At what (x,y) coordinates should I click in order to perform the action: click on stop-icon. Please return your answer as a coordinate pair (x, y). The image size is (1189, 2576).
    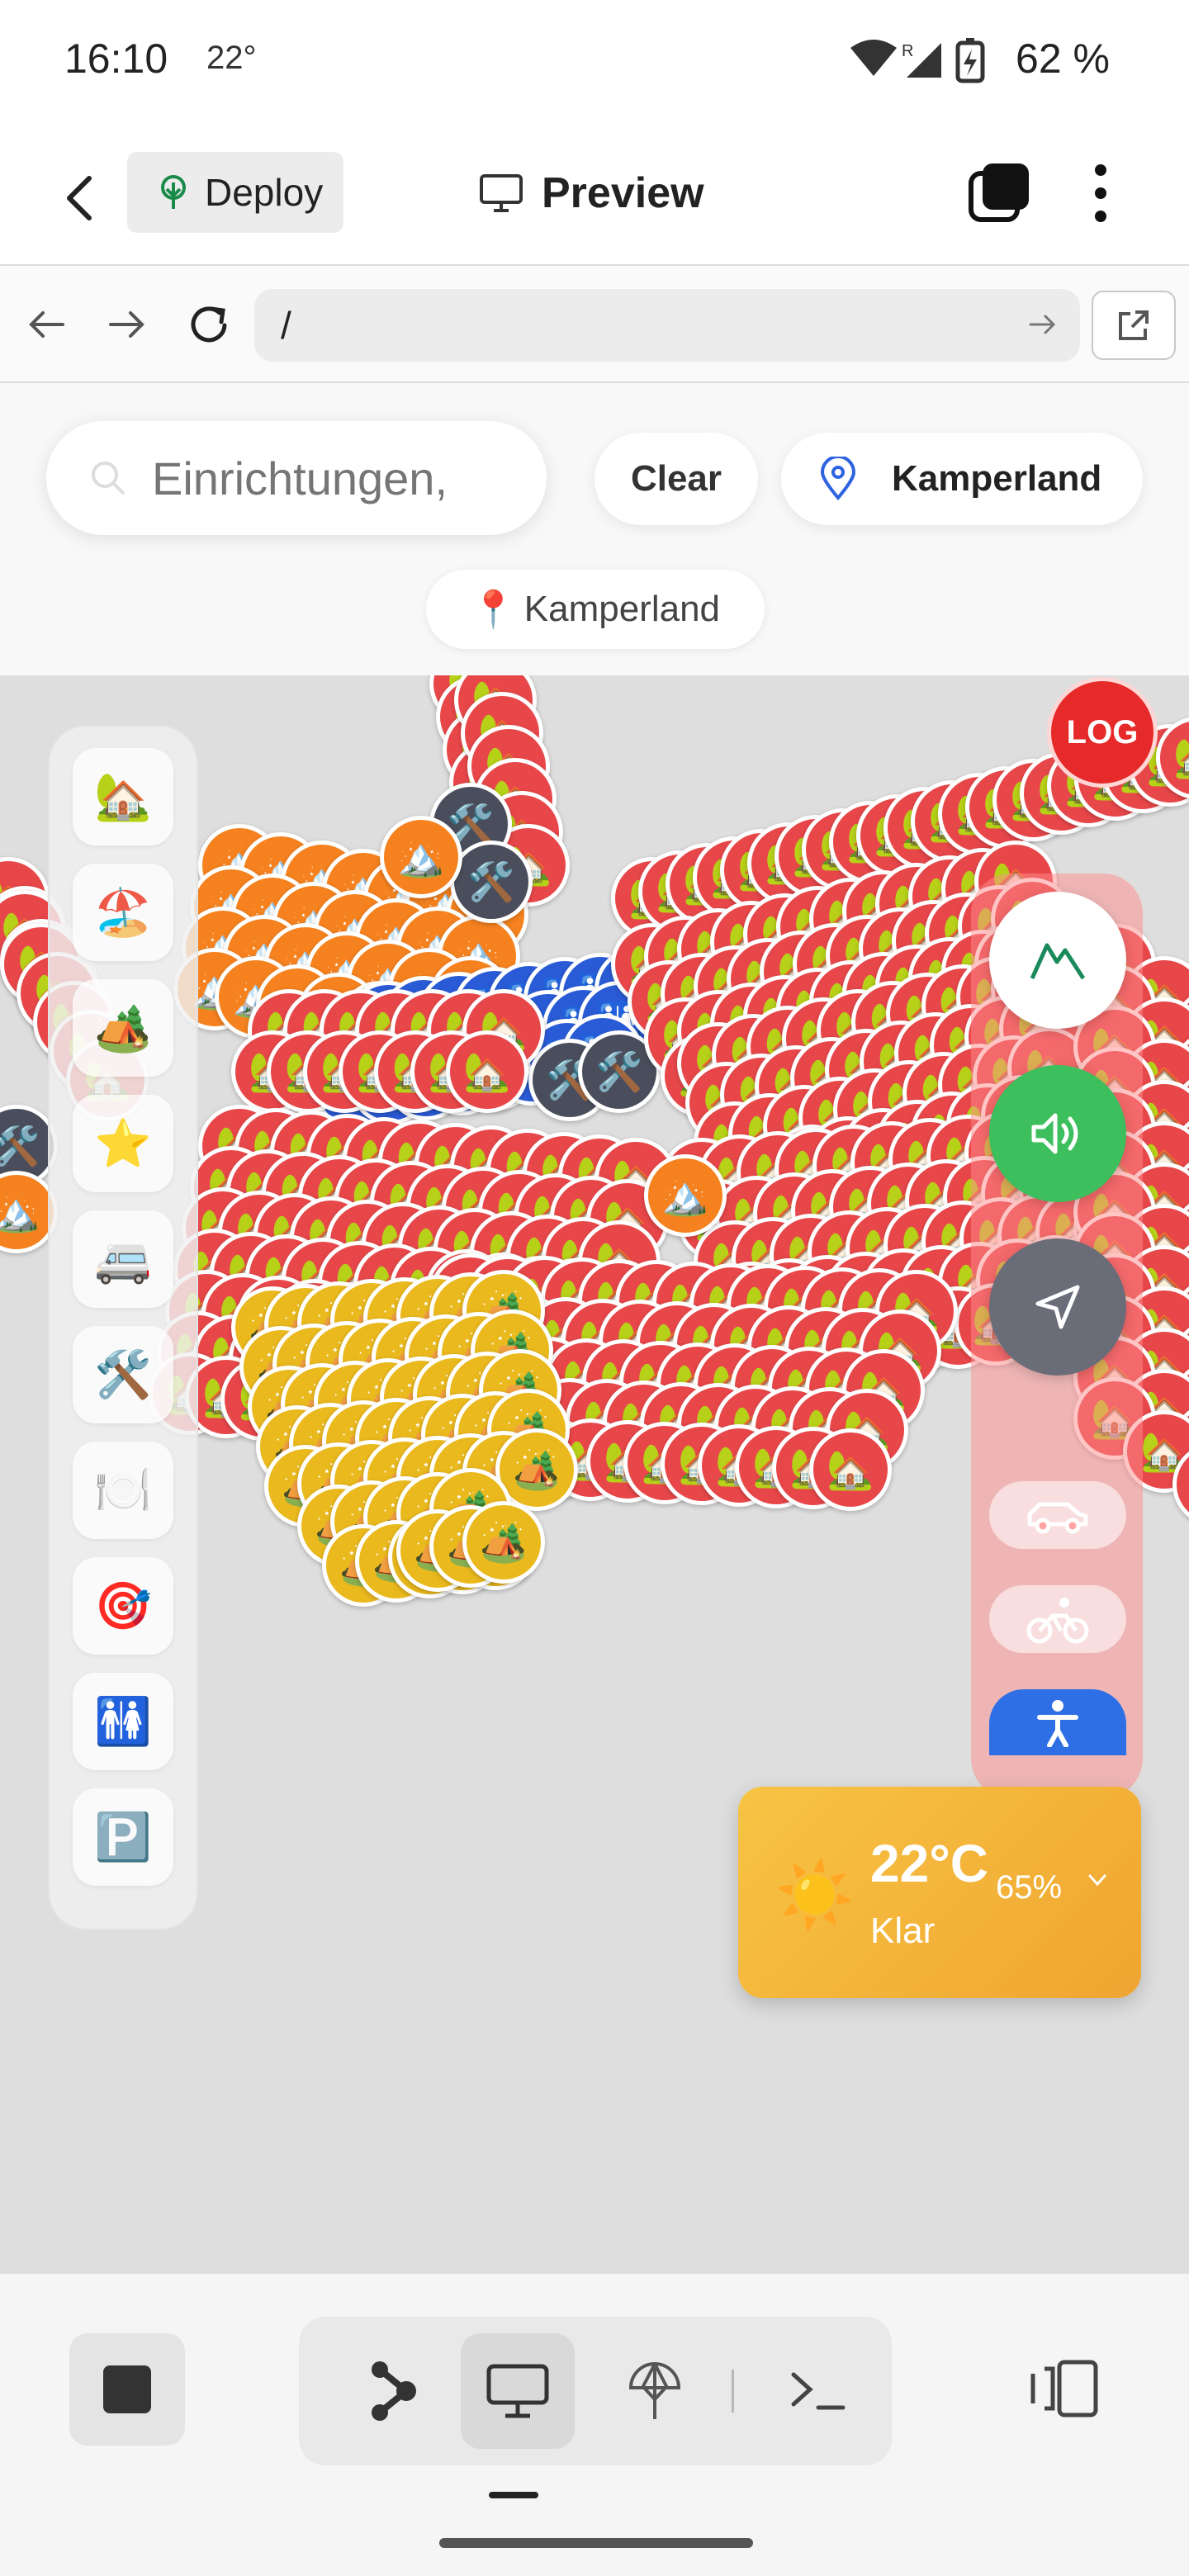
    Looking at the image, I should click on (127, 2389).